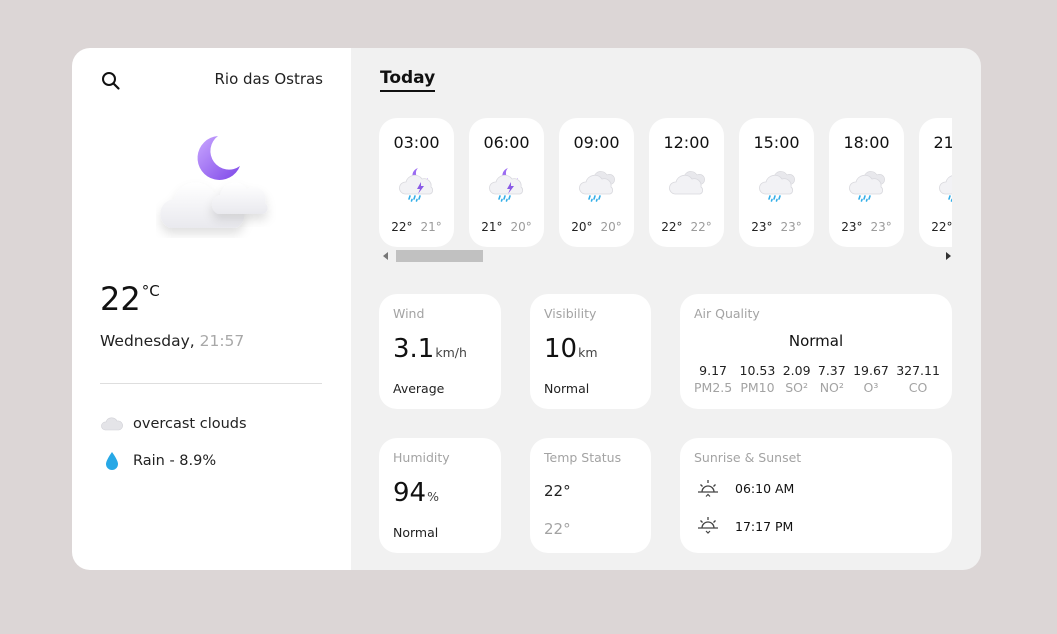 The width and height of the screenshot is (1057, 634). I want to click on hour-time: 18:00, so click(866, 142).